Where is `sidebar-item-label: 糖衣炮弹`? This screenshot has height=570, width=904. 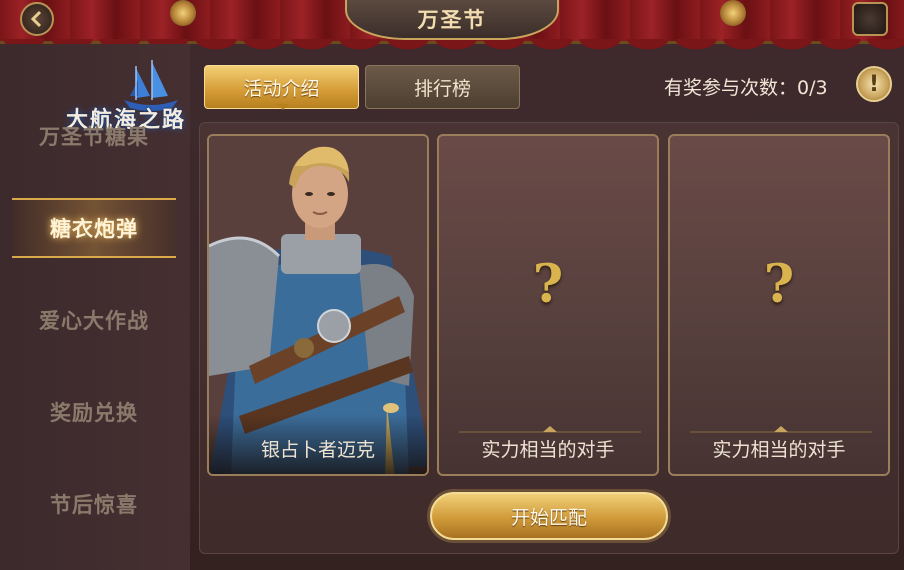 sidebar-item-label: 糖衣炮弹 is located at coordinates (94, 228).